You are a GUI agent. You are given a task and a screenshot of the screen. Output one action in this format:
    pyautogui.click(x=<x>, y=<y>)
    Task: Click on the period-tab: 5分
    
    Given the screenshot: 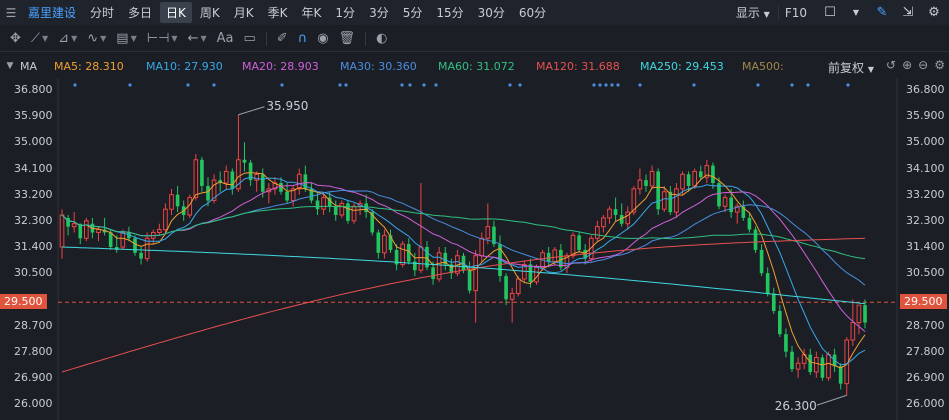 What is the action you would take?
    pyautogui.click(x=413, y=12)
    